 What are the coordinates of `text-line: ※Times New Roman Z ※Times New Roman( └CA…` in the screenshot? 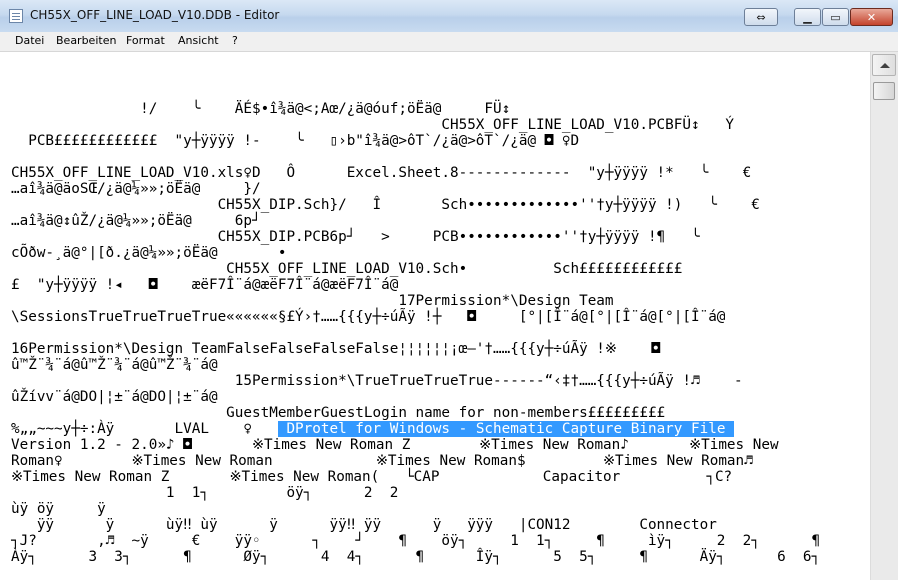 It's located at (372, 477).